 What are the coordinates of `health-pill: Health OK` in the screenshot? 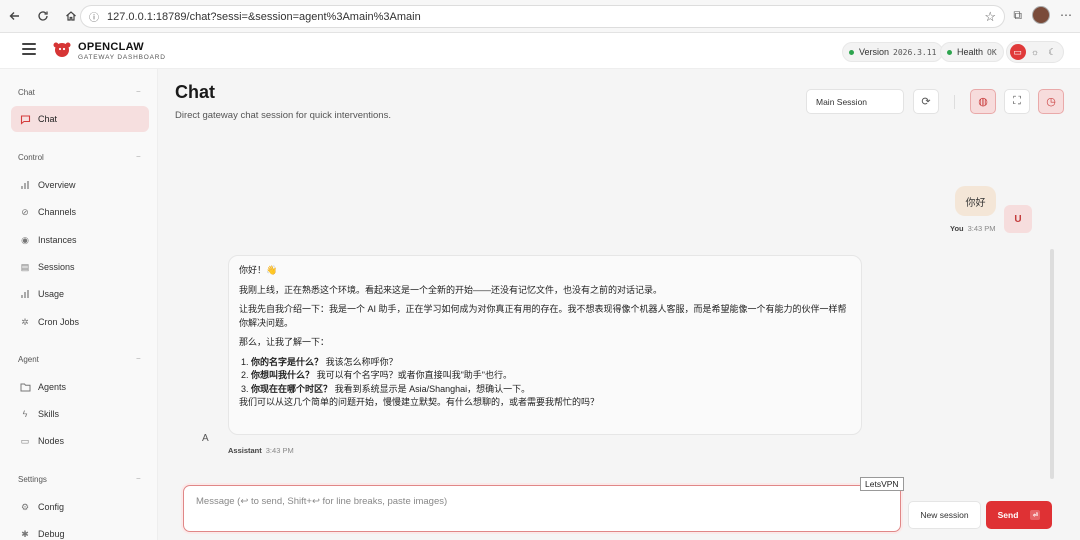 It's located at (972, 52).